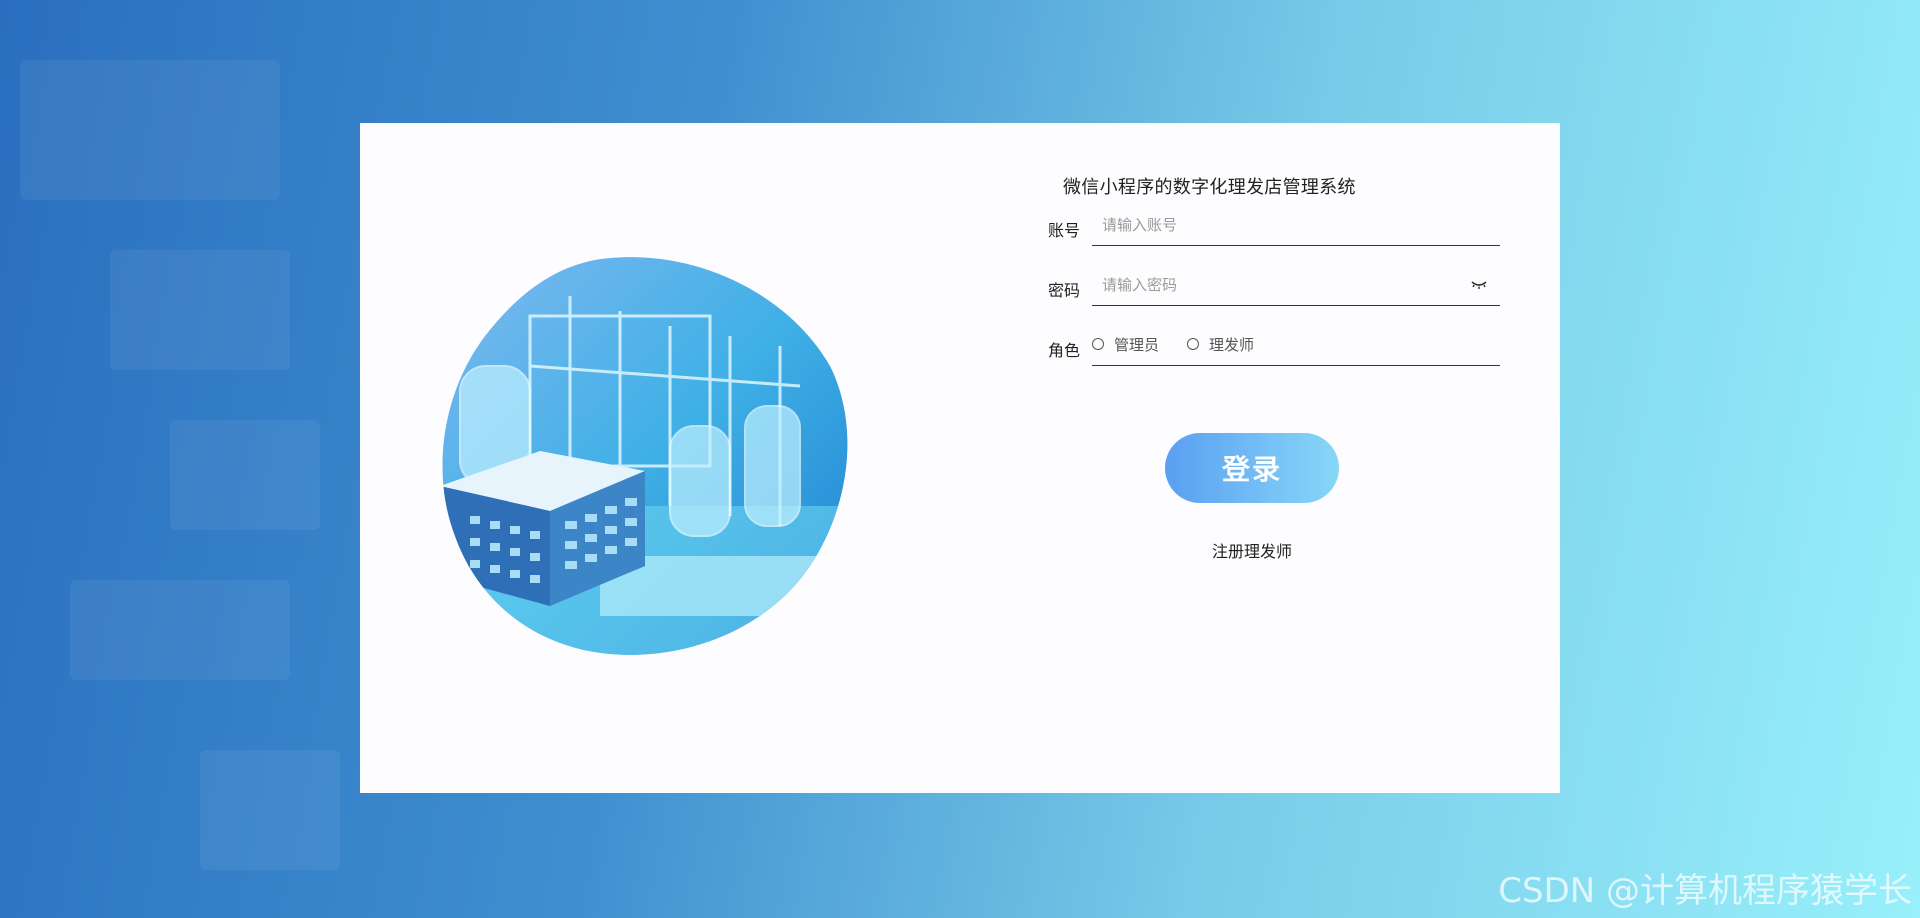 The width and height of the screenshot is (1920, 918). What do you see at coordinates (1479, 284) in the screenshot?
I see `eye-closed-icon` at bounding box center [1479, 284].